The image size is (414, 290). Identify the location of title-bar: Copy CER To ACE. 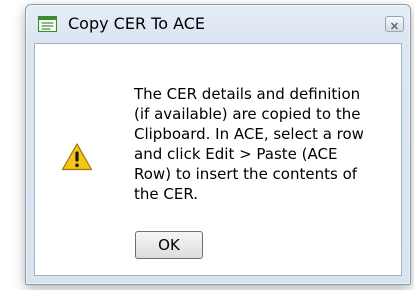
(218, 24).